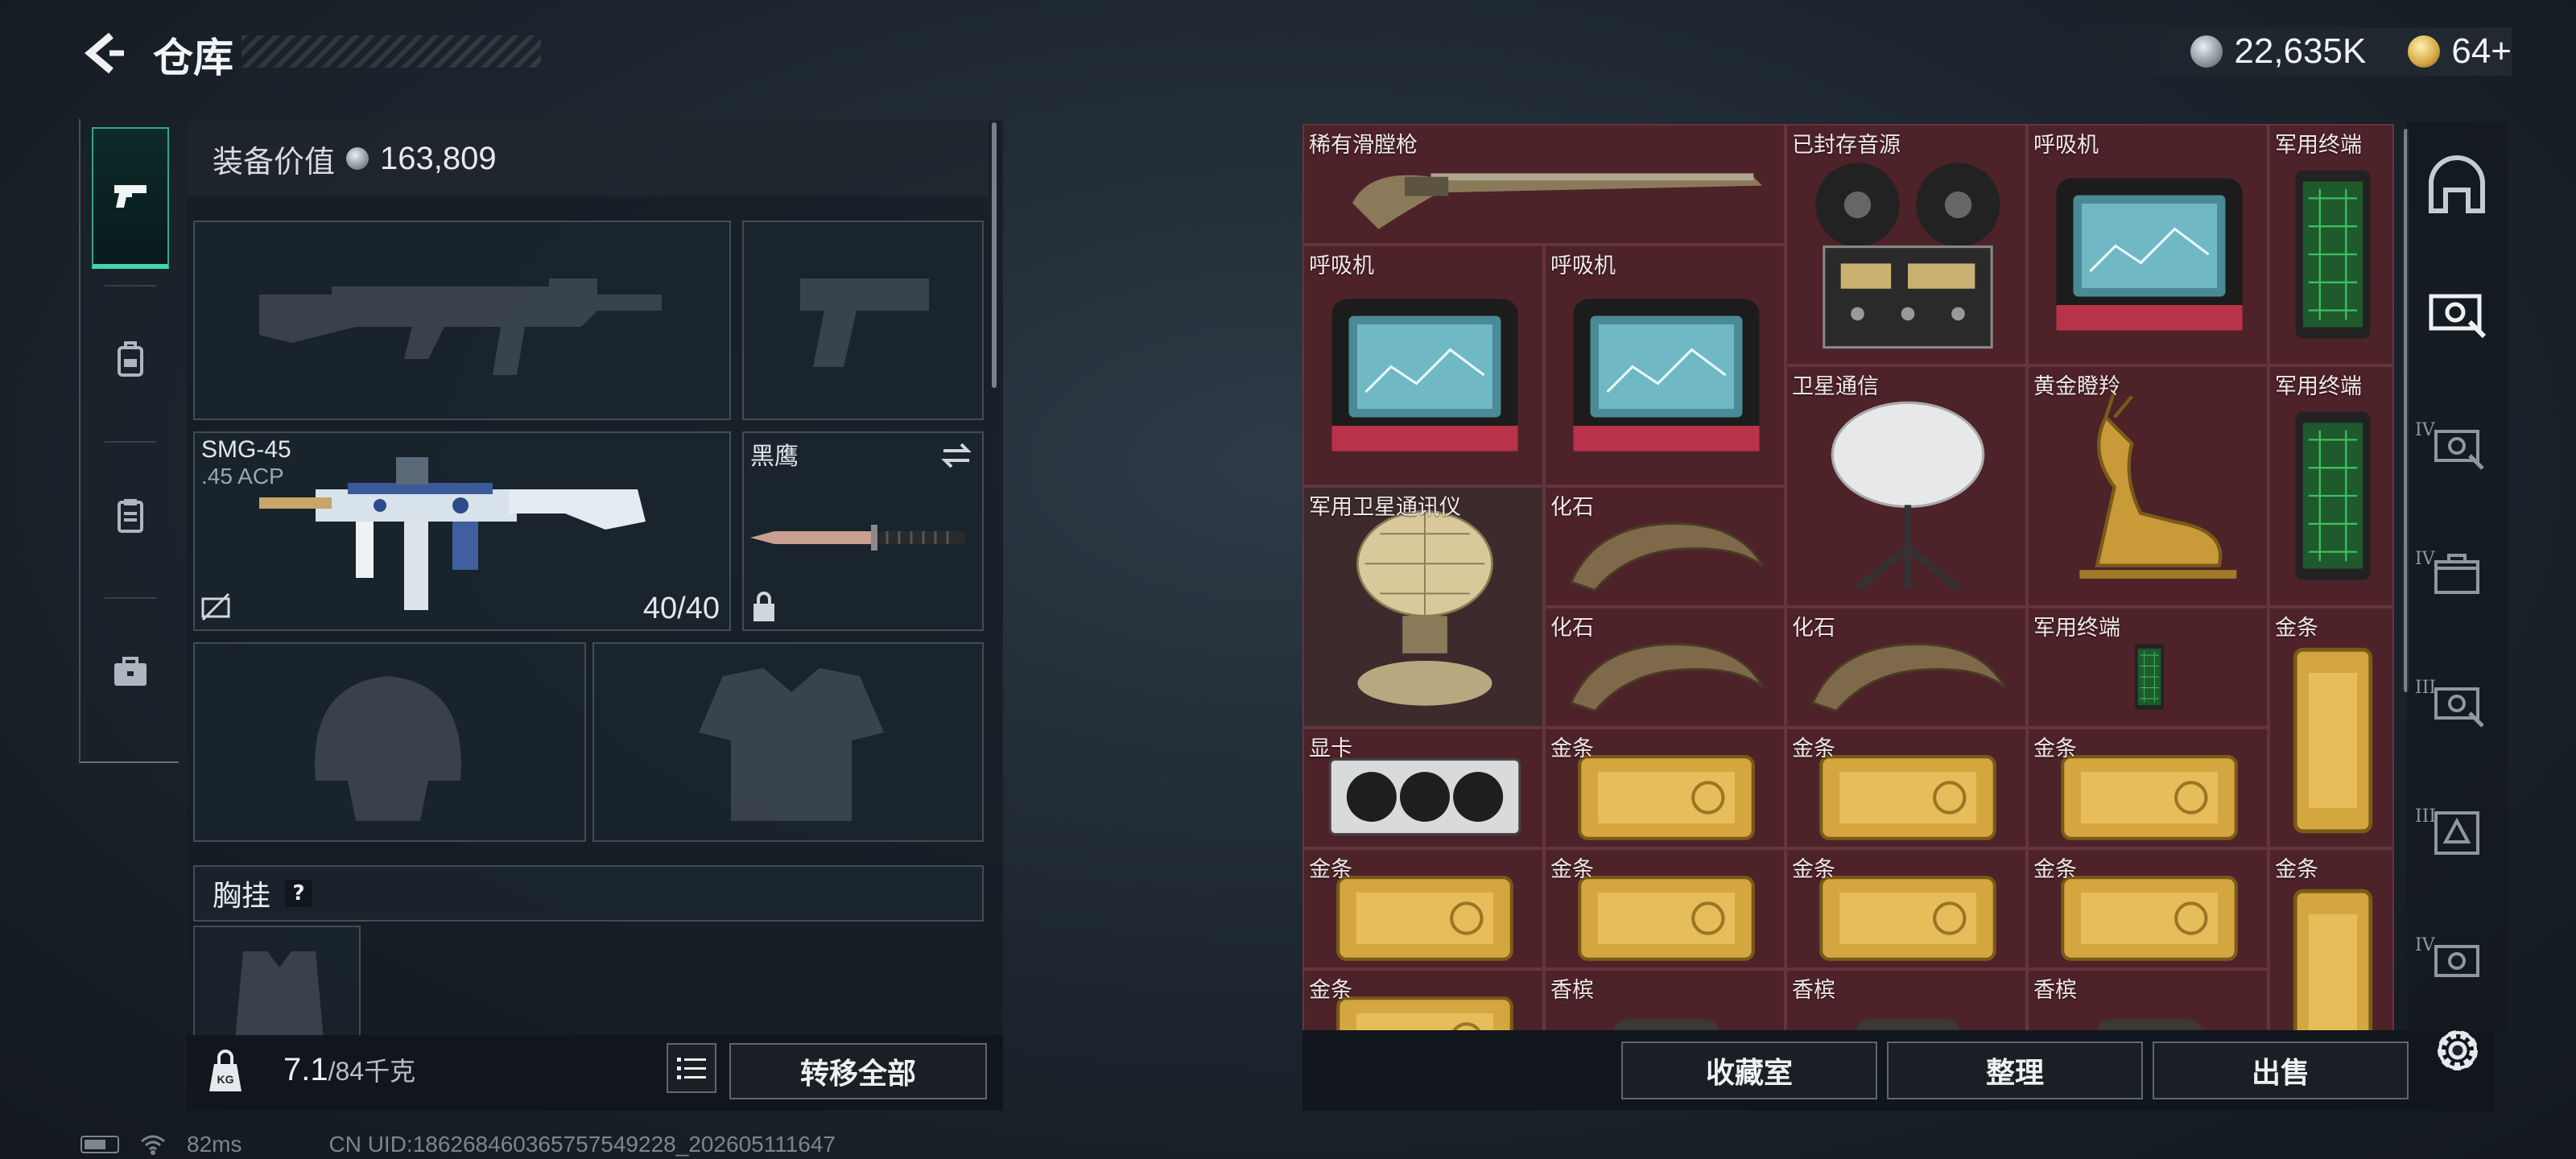 The width and height of the screenshot is (2576, 1159). I want to click on no-mod-icon, so click(215, 606).